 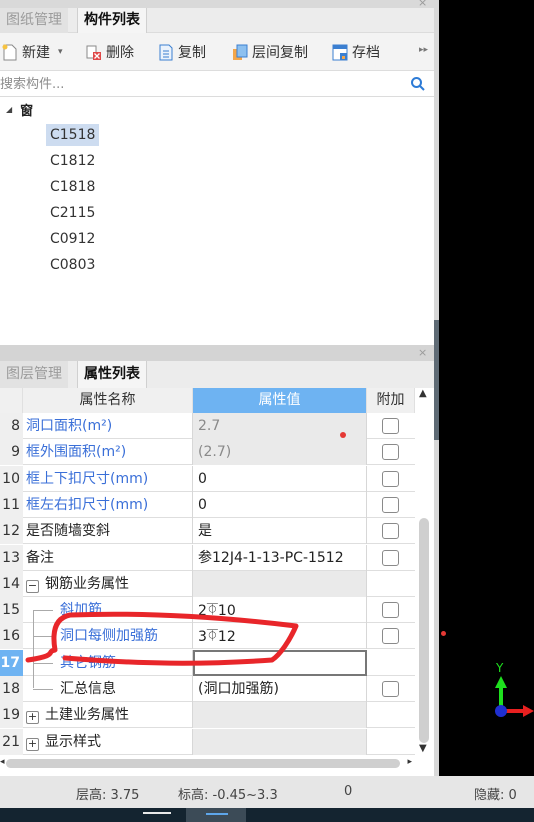 I want to click on collapse-group-icon: −, so click(x=32, y=586).